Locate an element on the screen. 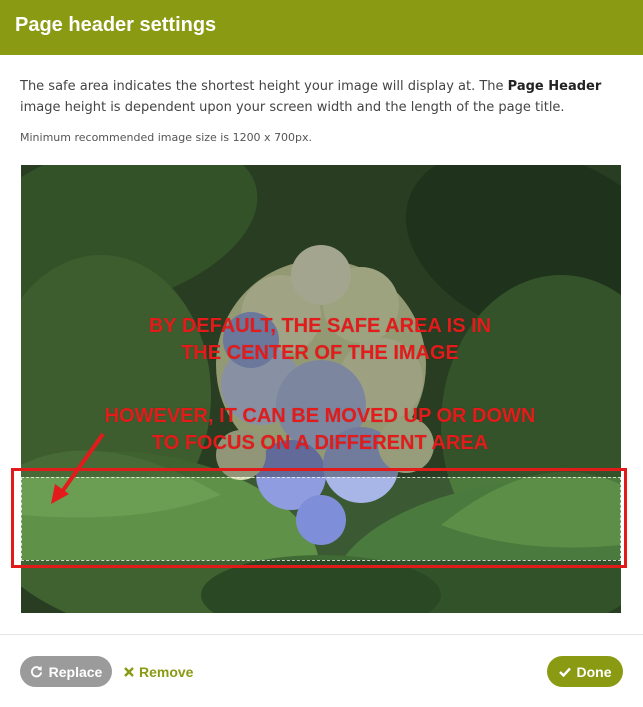  footer-divider is located at coordinates (321, 634).